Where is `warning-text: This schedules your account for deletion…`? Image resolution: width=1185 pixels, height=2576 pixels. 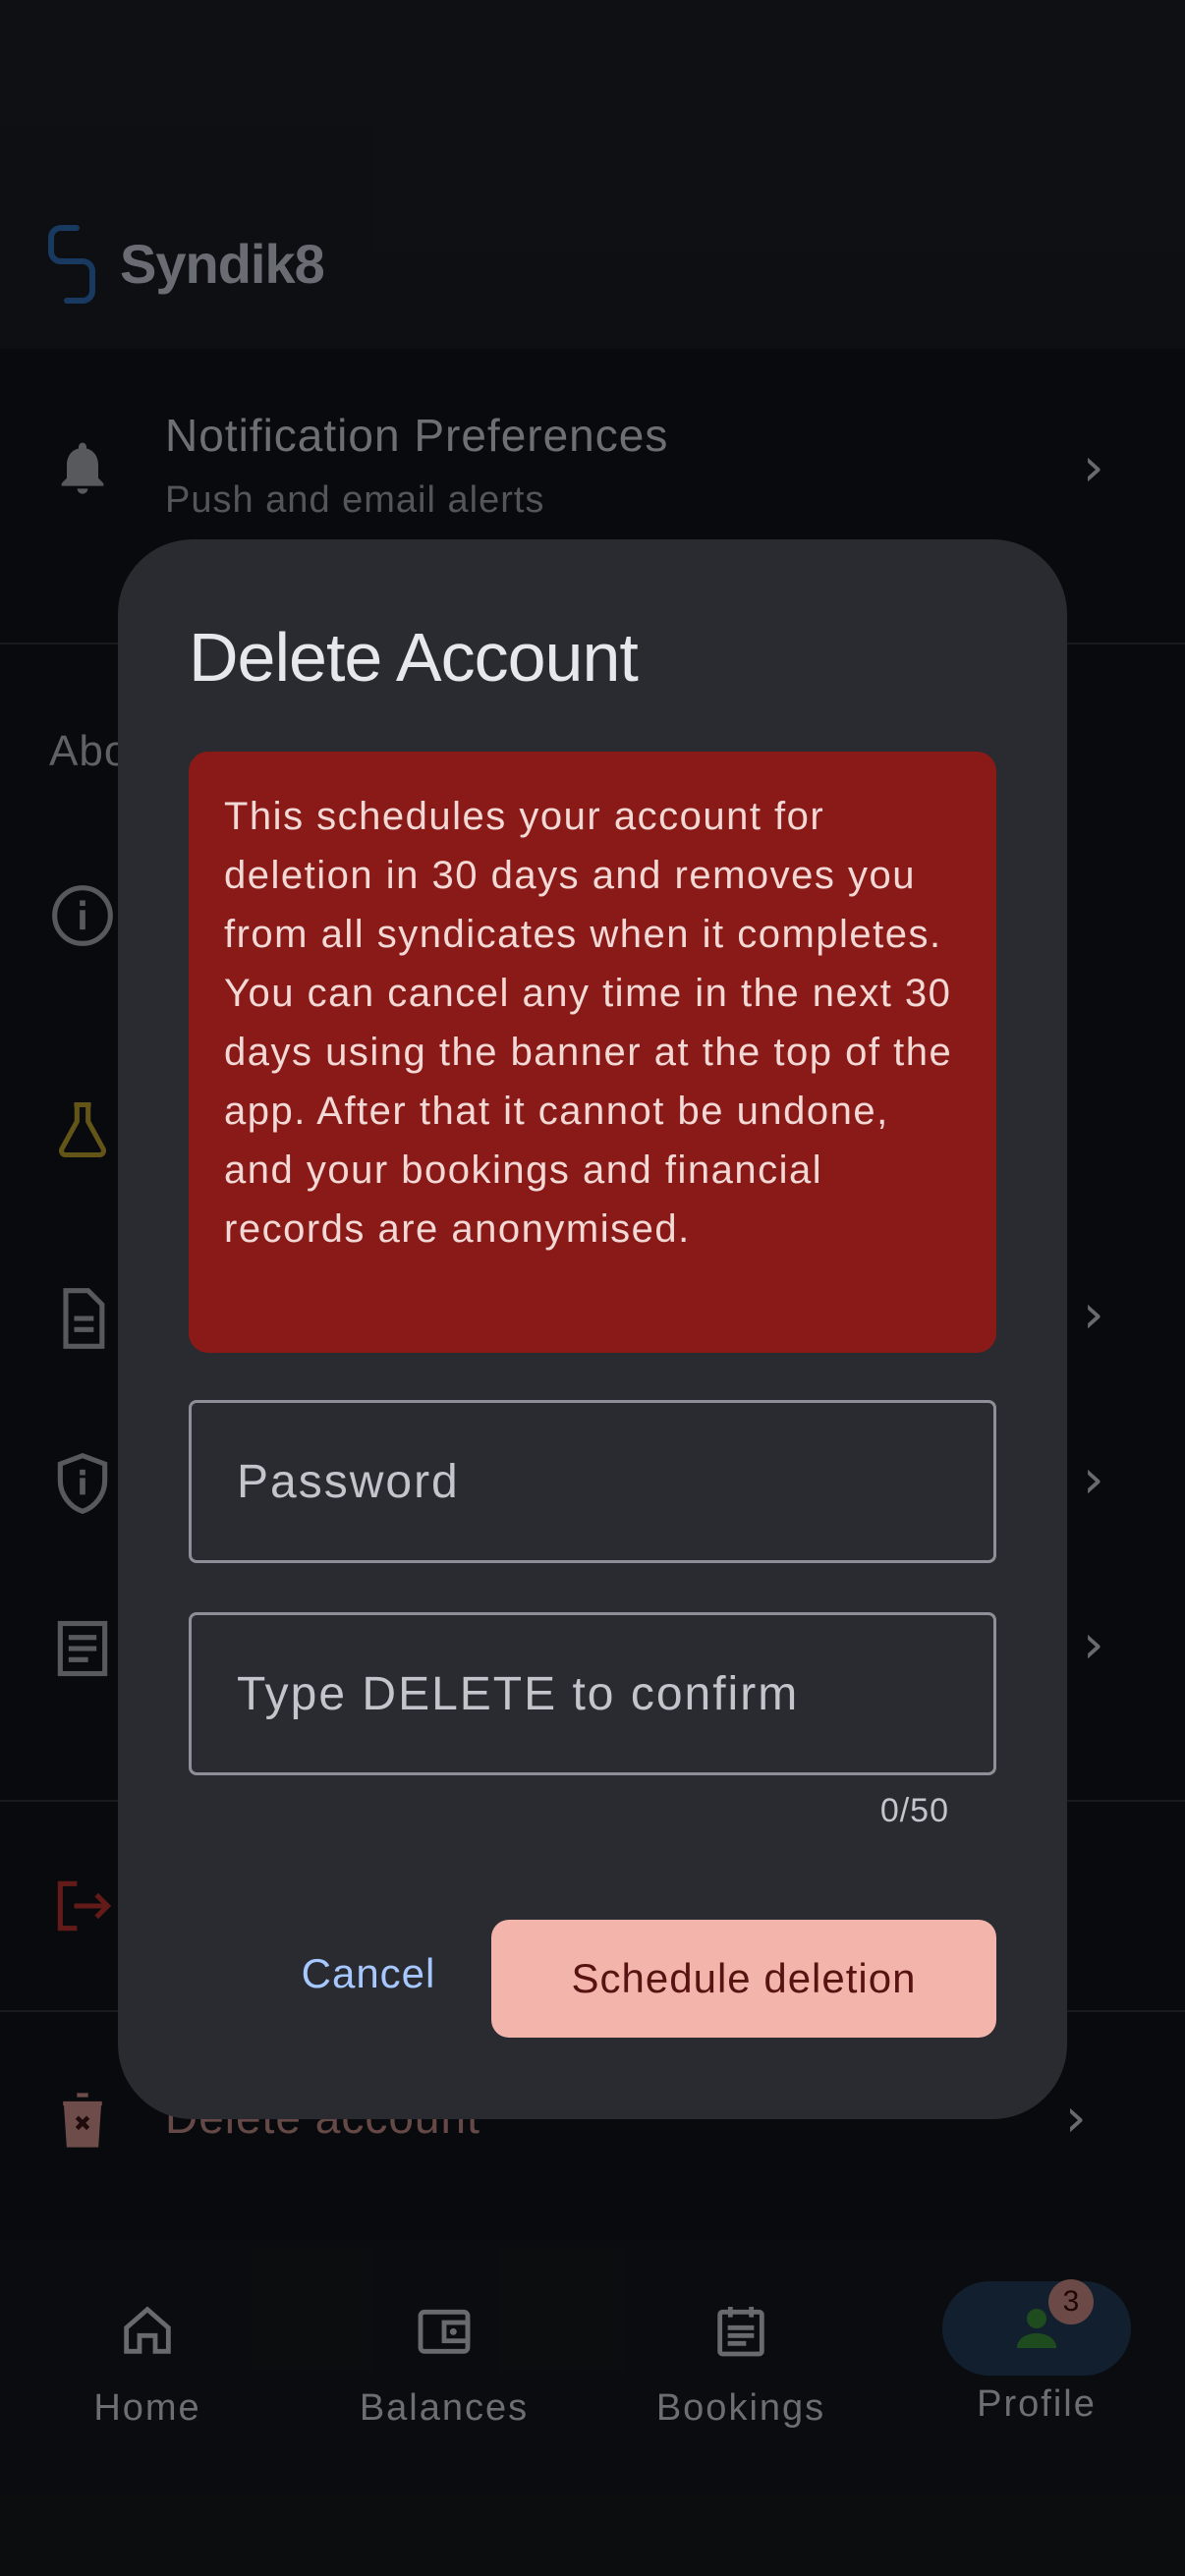 warning-text: This schedules your account for deletion… is located at coordinates (589, 1023).